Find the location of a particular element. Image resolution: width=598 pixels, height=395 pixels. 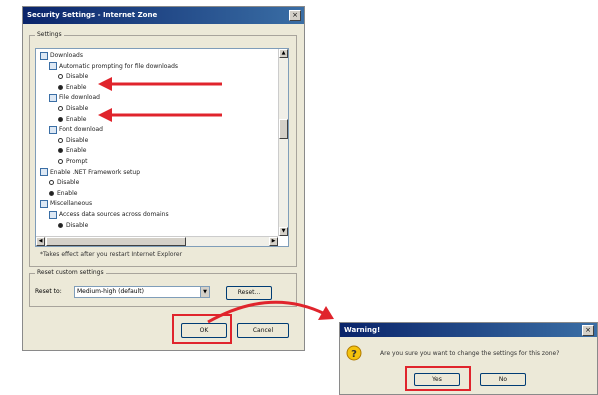

setting-category: Enable .NET Framework setup is located at coordinates (90, 172).